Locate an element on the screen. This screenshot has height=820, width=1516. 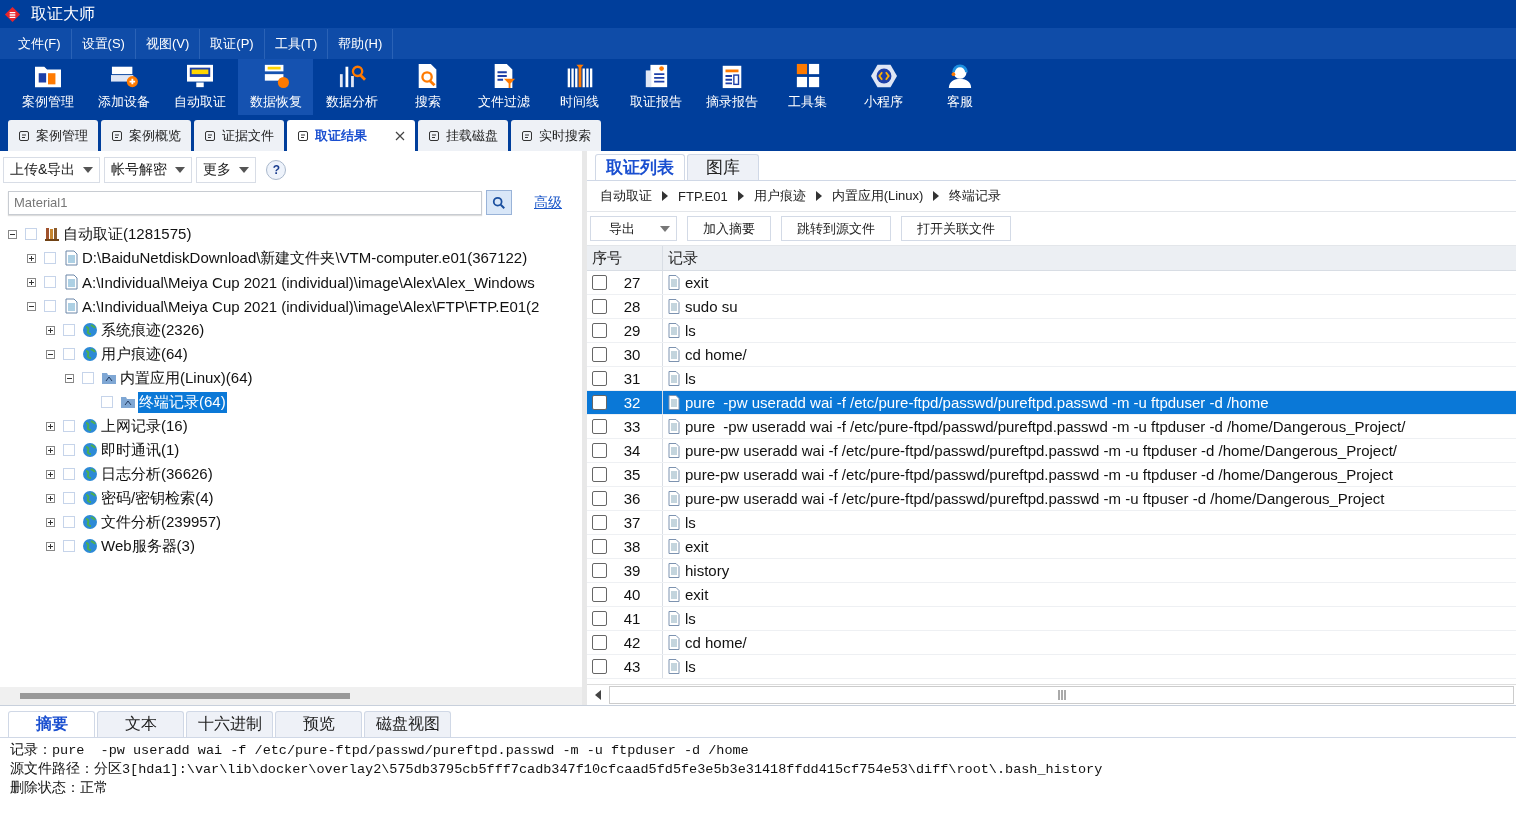
tab: 挂载磁盘 is located at coordinates (463, 135).